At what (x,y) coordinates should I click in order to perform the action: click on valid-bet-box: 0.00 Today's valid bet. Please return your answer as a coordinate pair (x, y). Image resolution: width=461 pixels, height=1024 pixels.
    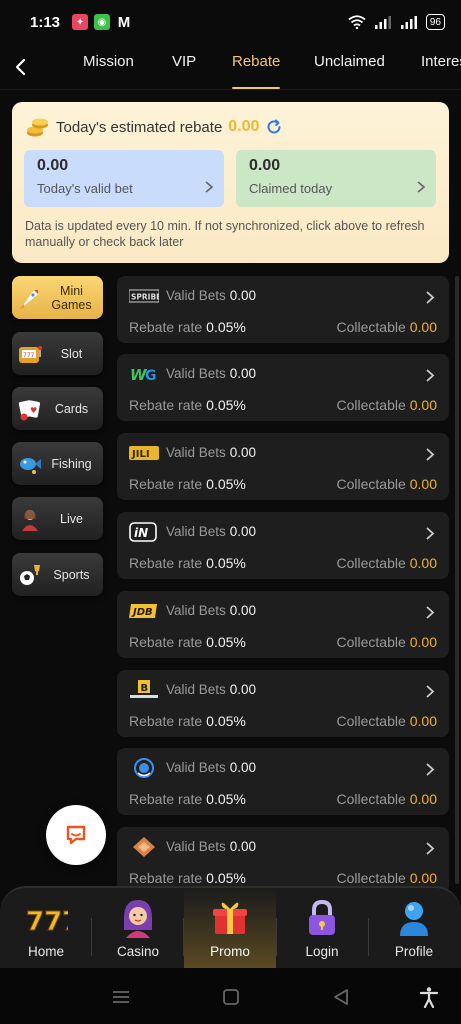
    Looking at the image, I should click on (124, 178).